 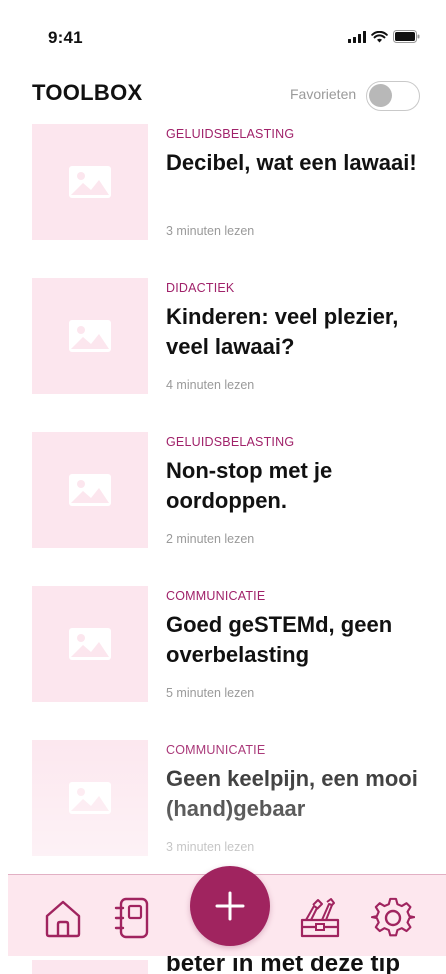 I want to click on wifi-icon, so click(x=379, y=36).